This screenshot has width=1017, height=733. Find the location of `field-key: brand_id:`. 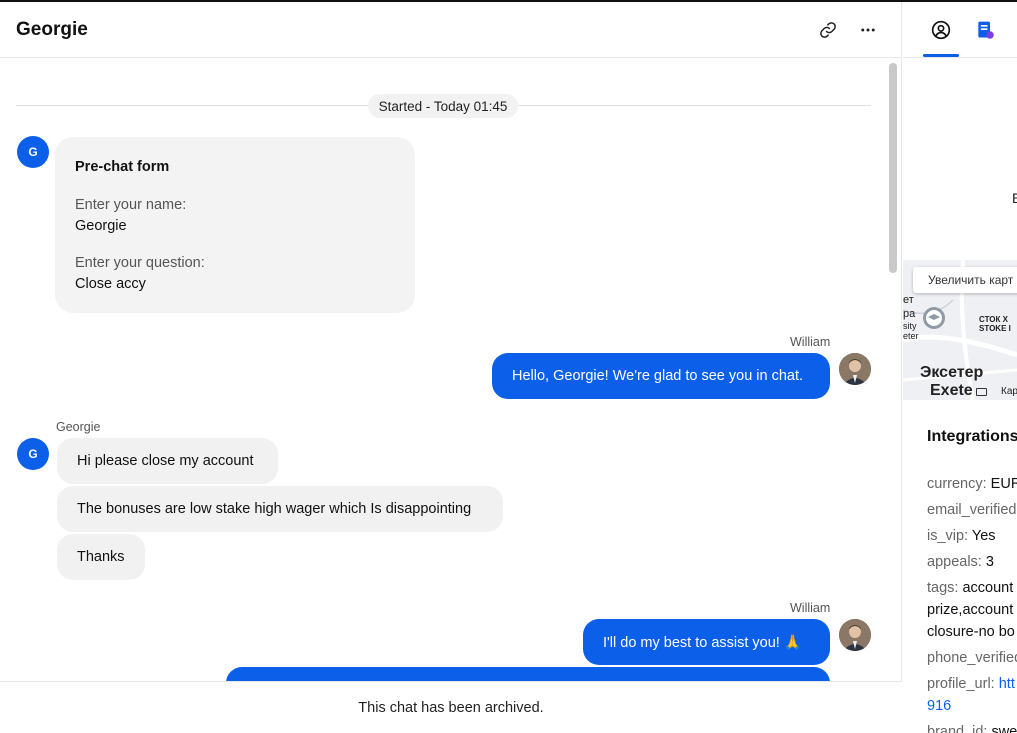

field-key: brand_id: is located at coordinates (957, 728).